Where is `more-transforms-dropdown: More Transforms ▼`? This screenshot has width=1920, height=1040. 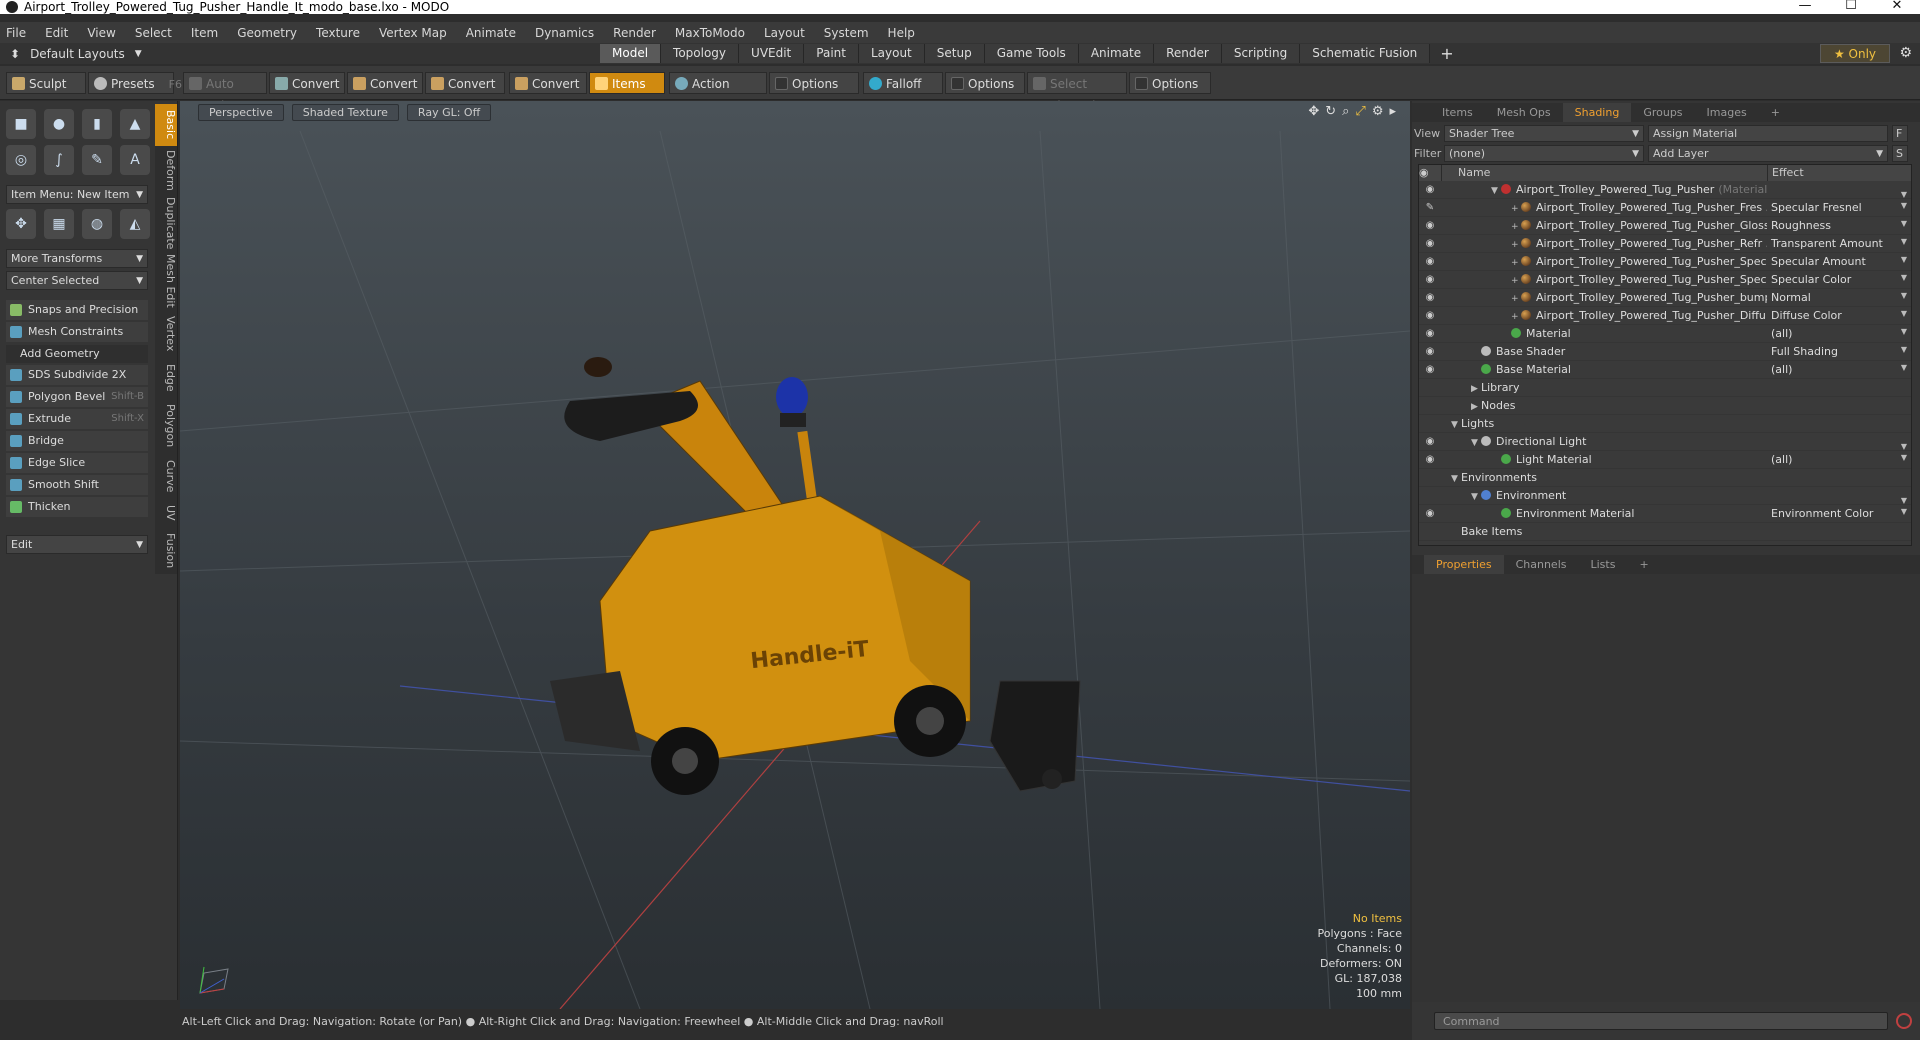 more-transforms-dropdown: More Transforms ▼ is located at coordinates (77, 258).